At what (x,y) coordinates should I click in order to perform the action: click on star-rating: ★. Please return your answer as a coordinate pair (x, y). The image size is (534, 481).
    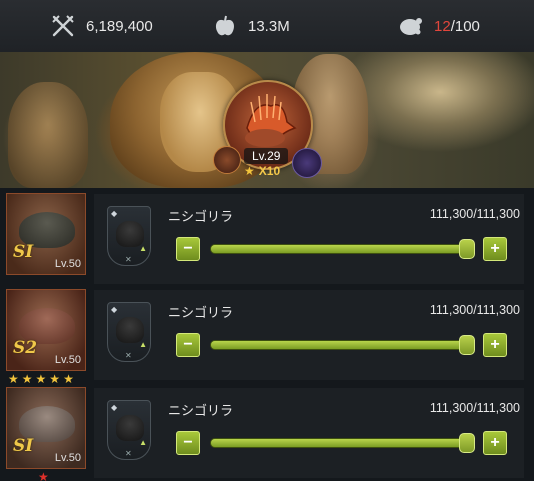
    Looking at the image, I should click on (43, 475).